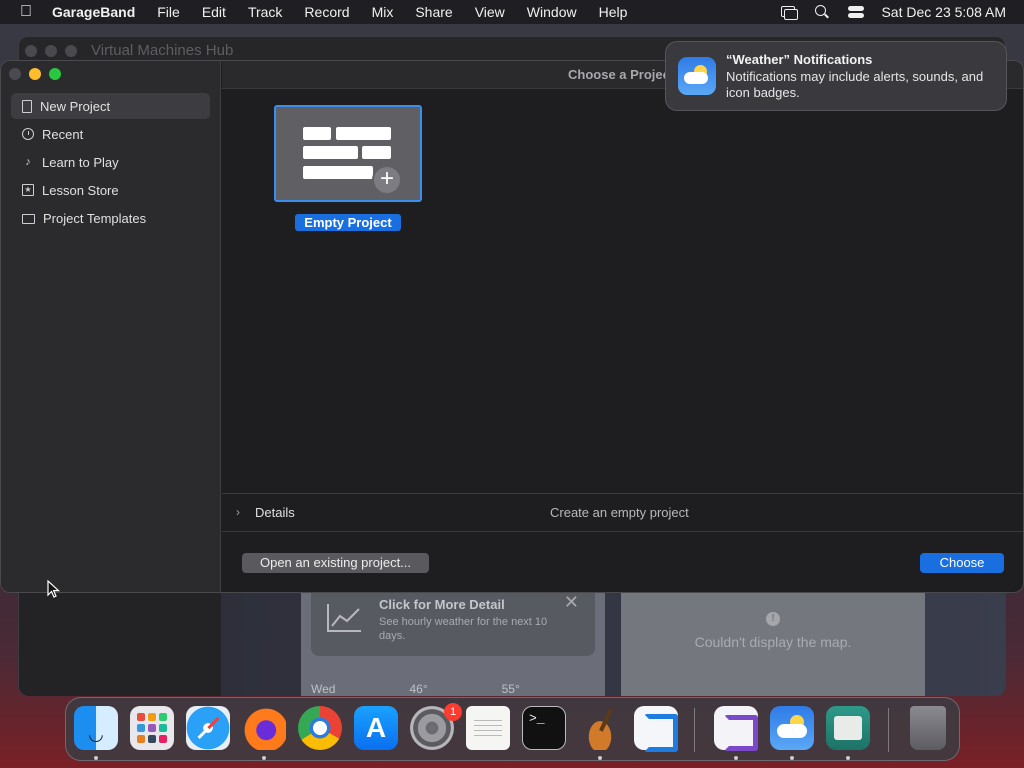 Image resolution: width=1024 pixels, height=768 pixels. I want to click on close-window-icon, so click(15, 74).